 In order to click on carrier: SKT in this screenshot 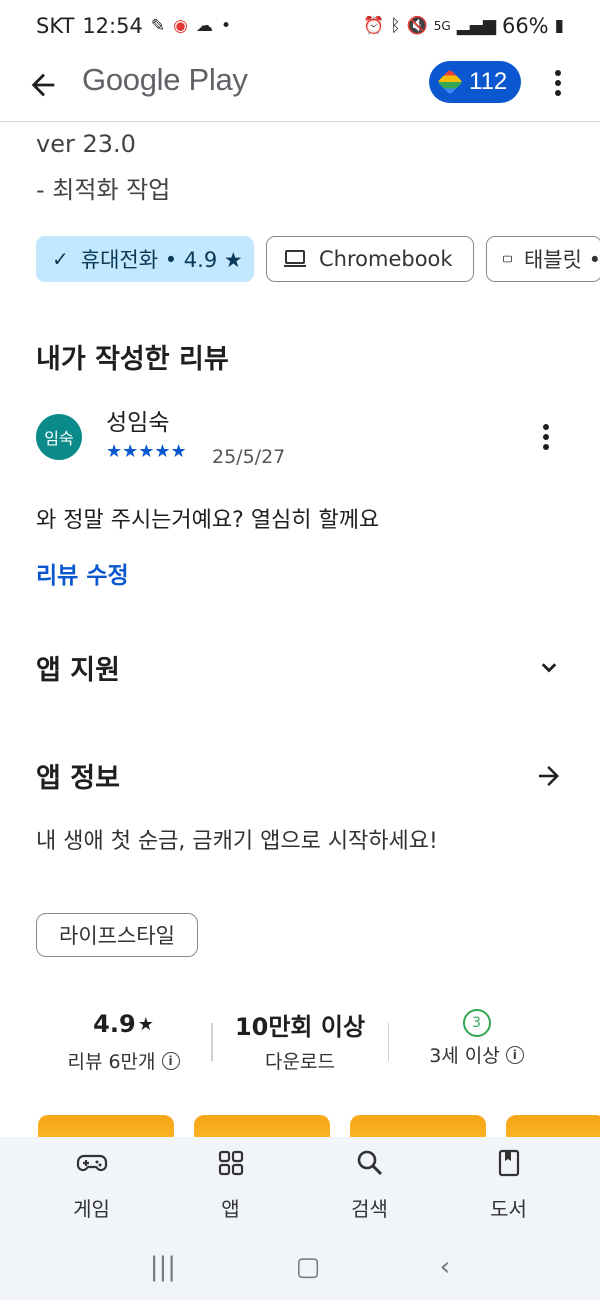, I will do `click(55, 26)`.